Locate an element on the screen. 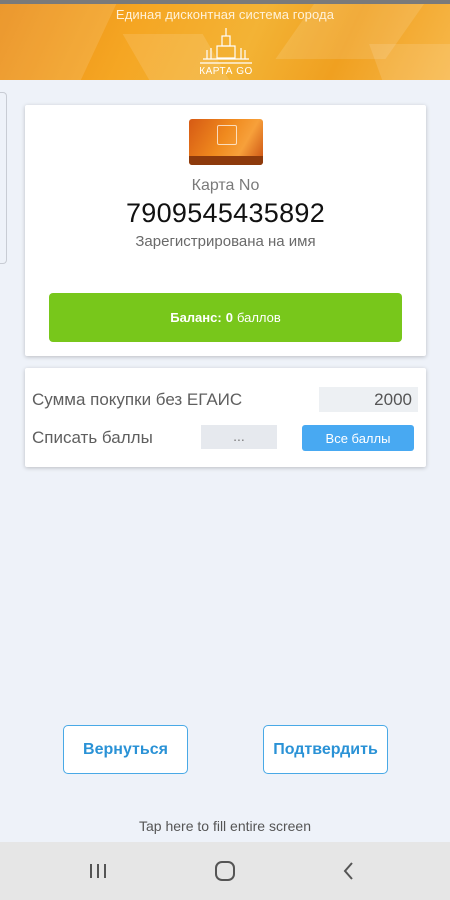  card-number: 7909545435892 is located at coordinates (225, 213).